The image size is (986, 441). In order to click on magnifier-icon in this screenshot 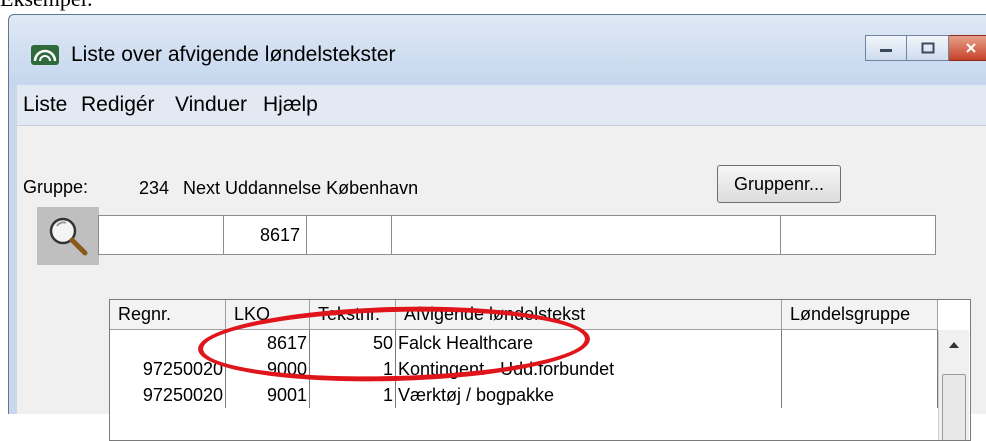, I will do `click(68, 236)`.